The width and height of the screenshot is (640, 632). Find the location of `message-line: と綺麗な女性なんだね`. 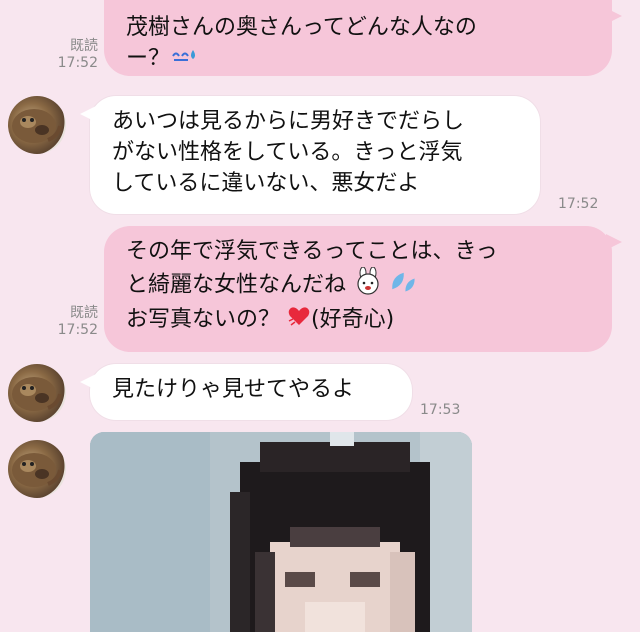

message-line: と綺麗な女性なんだね is located at coordinates (358, 285).